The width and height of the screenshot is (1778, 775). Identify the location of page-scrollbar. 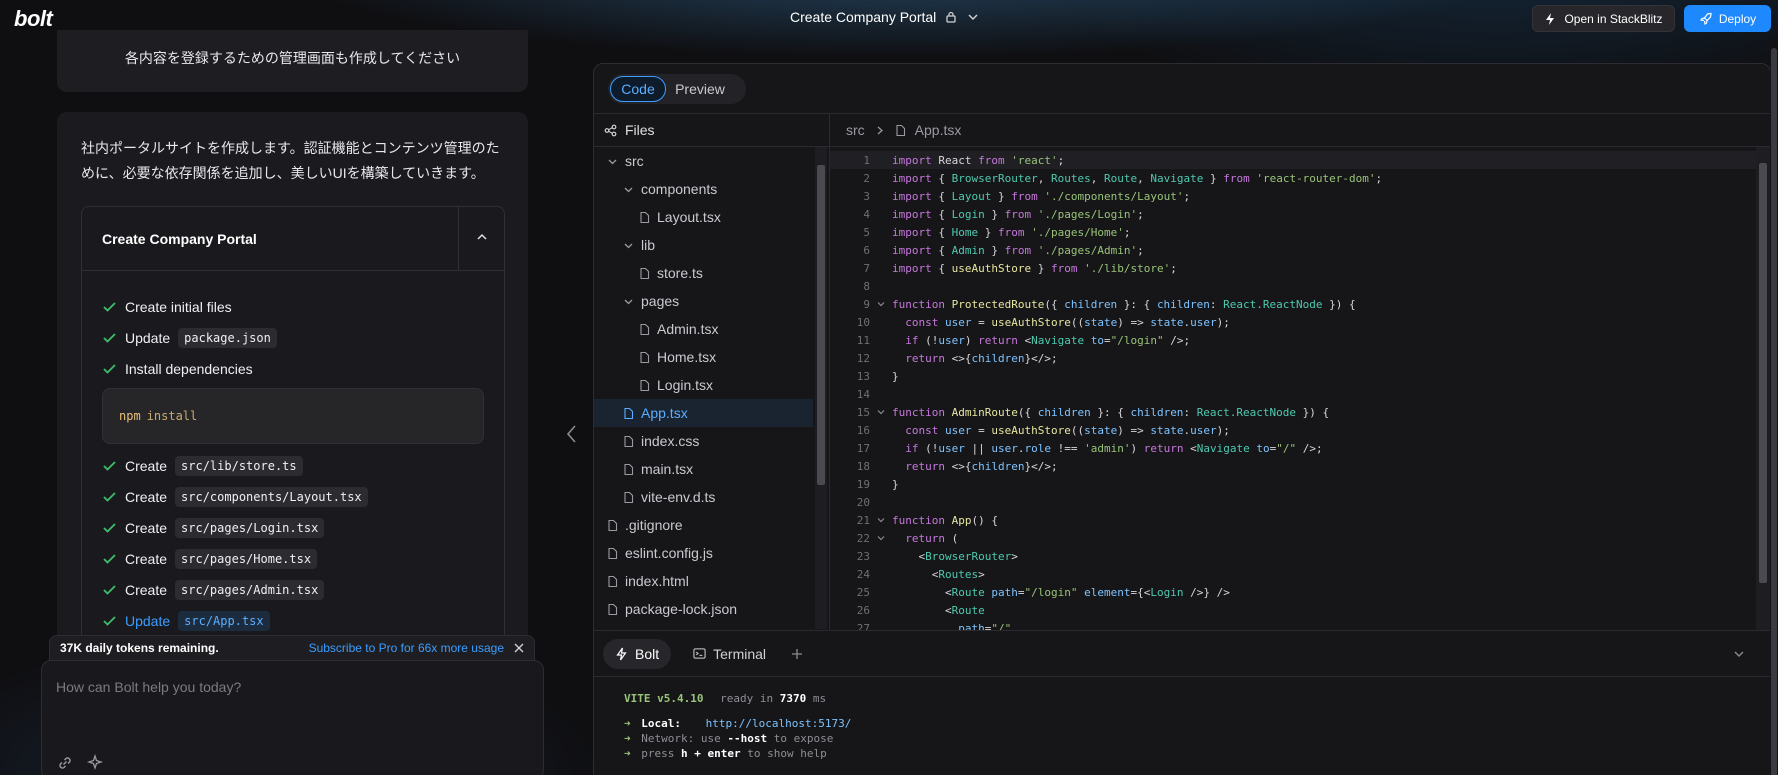
(1774, 407).